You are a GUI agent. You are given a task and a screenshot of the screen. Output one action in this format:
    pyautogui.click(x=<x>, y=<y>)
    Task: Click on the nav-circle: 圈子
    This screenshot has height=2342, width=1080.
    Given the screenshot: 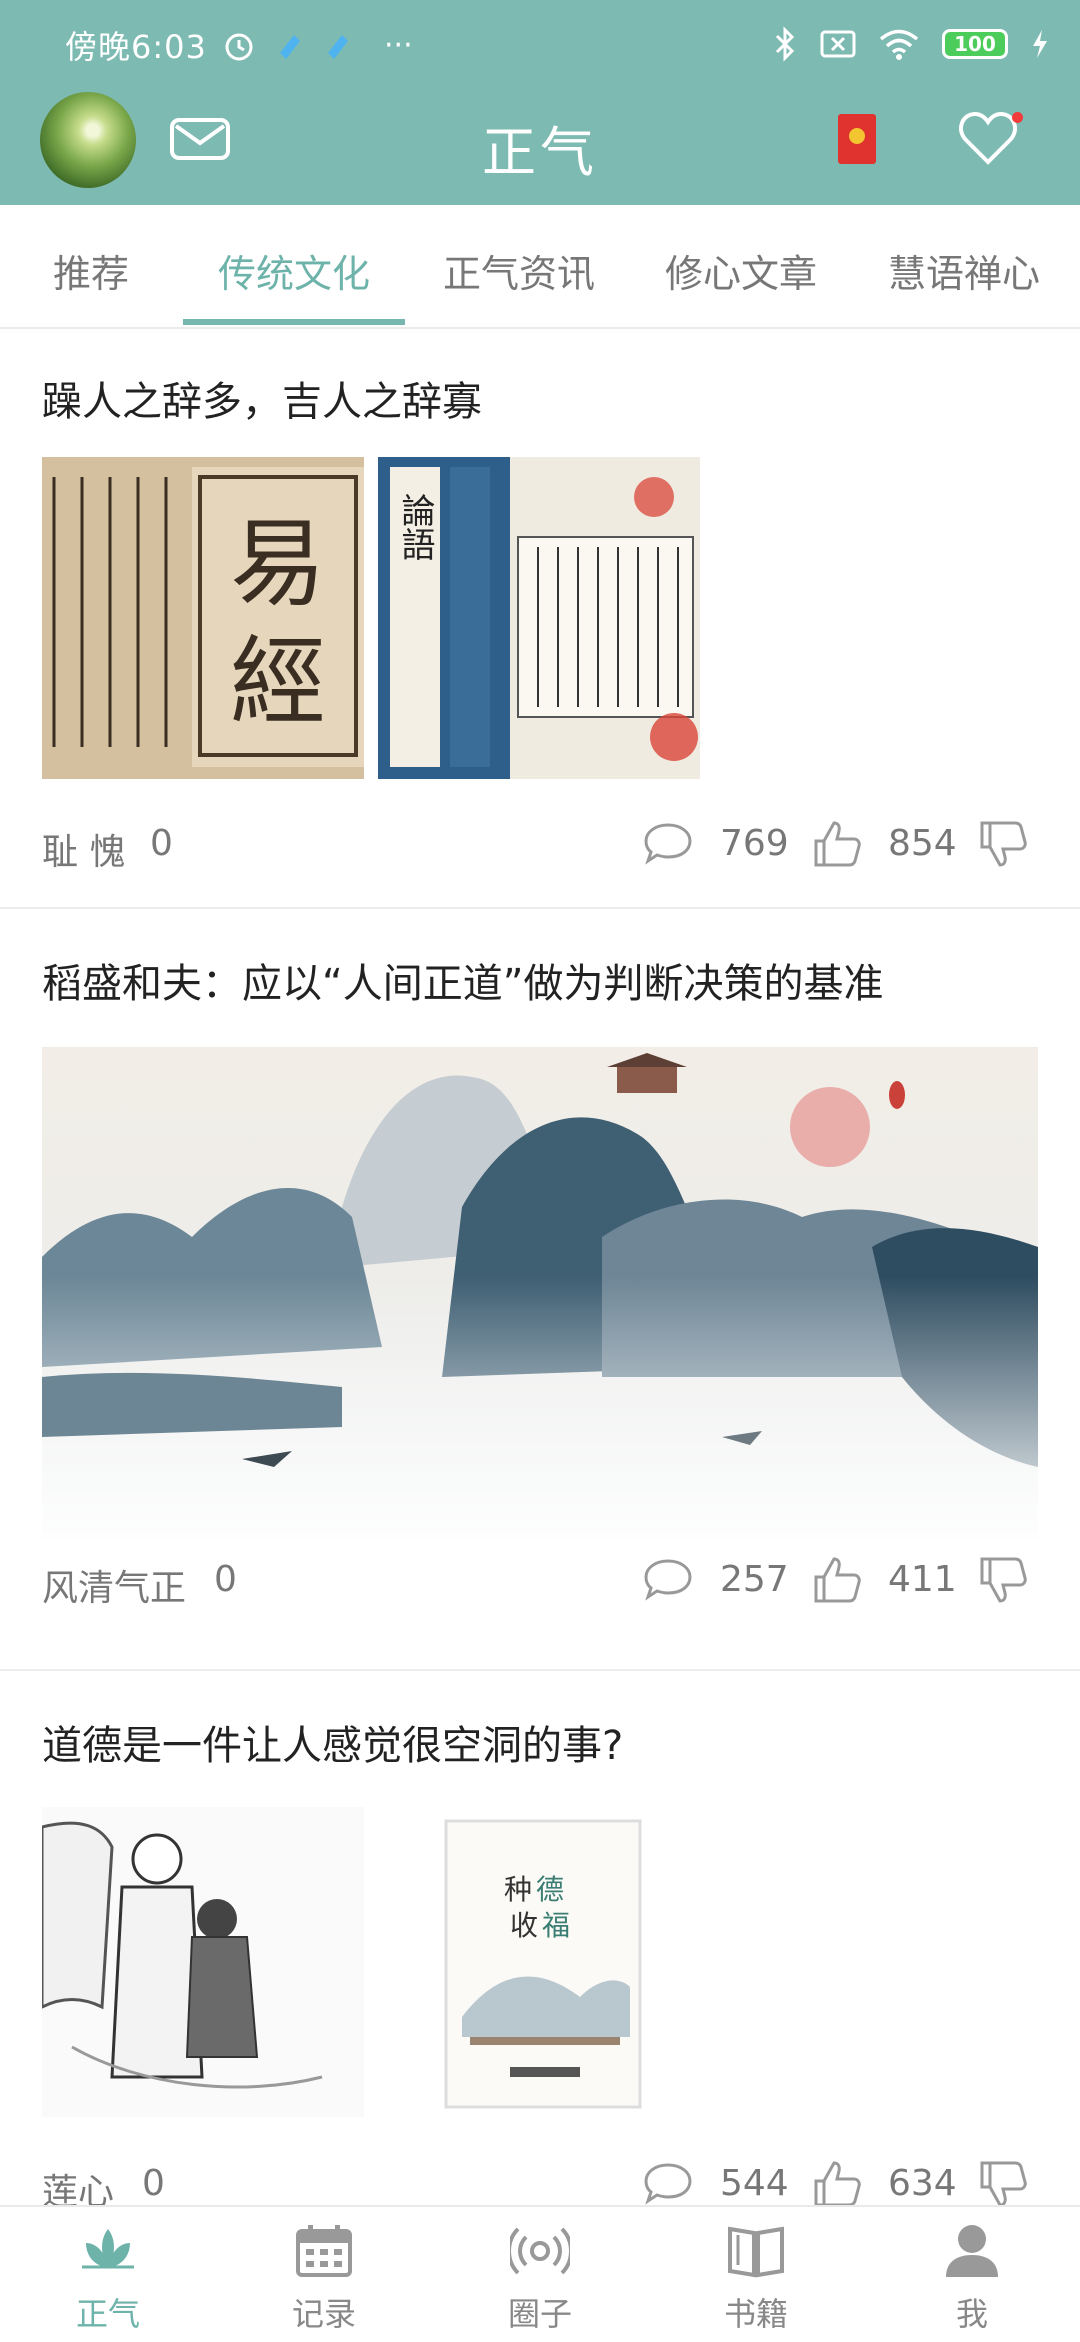 What is the action you would take?
    pyautogui.click(x=540, y=2274)
    